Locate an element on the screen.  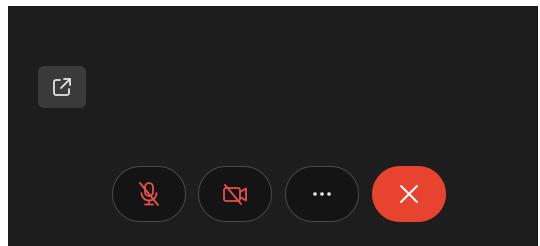
more-options-button is located at coordinates (322, 194).